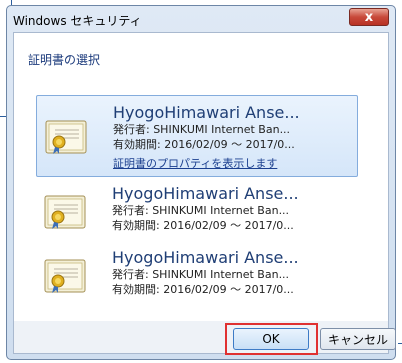 The height and width of the screenshot is (363, 402). Describe the element at coordinates (271, 339) in the screenshot. I see `ok-highlight-box` at that location.